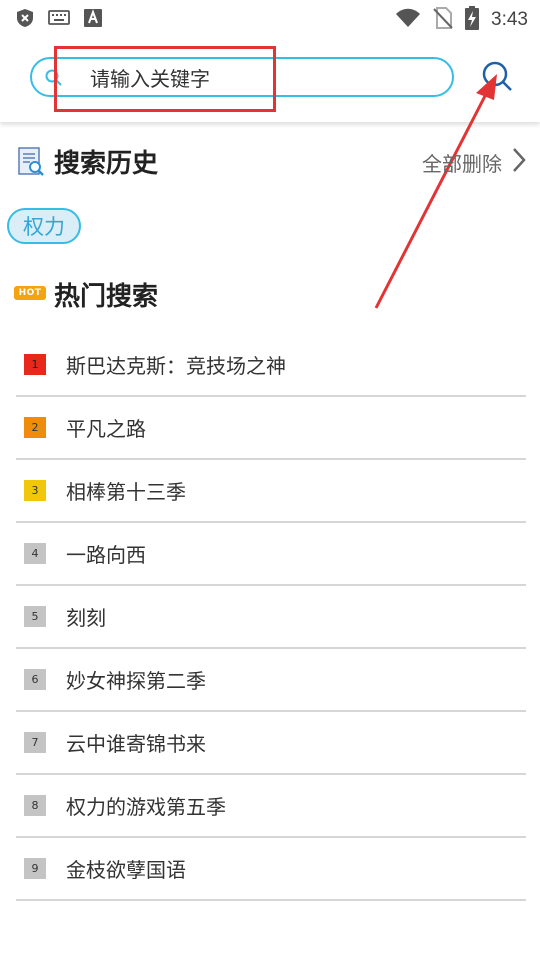 The image size is (540, 960). I want to click on status-bar: 3:43, so click(270, 18).